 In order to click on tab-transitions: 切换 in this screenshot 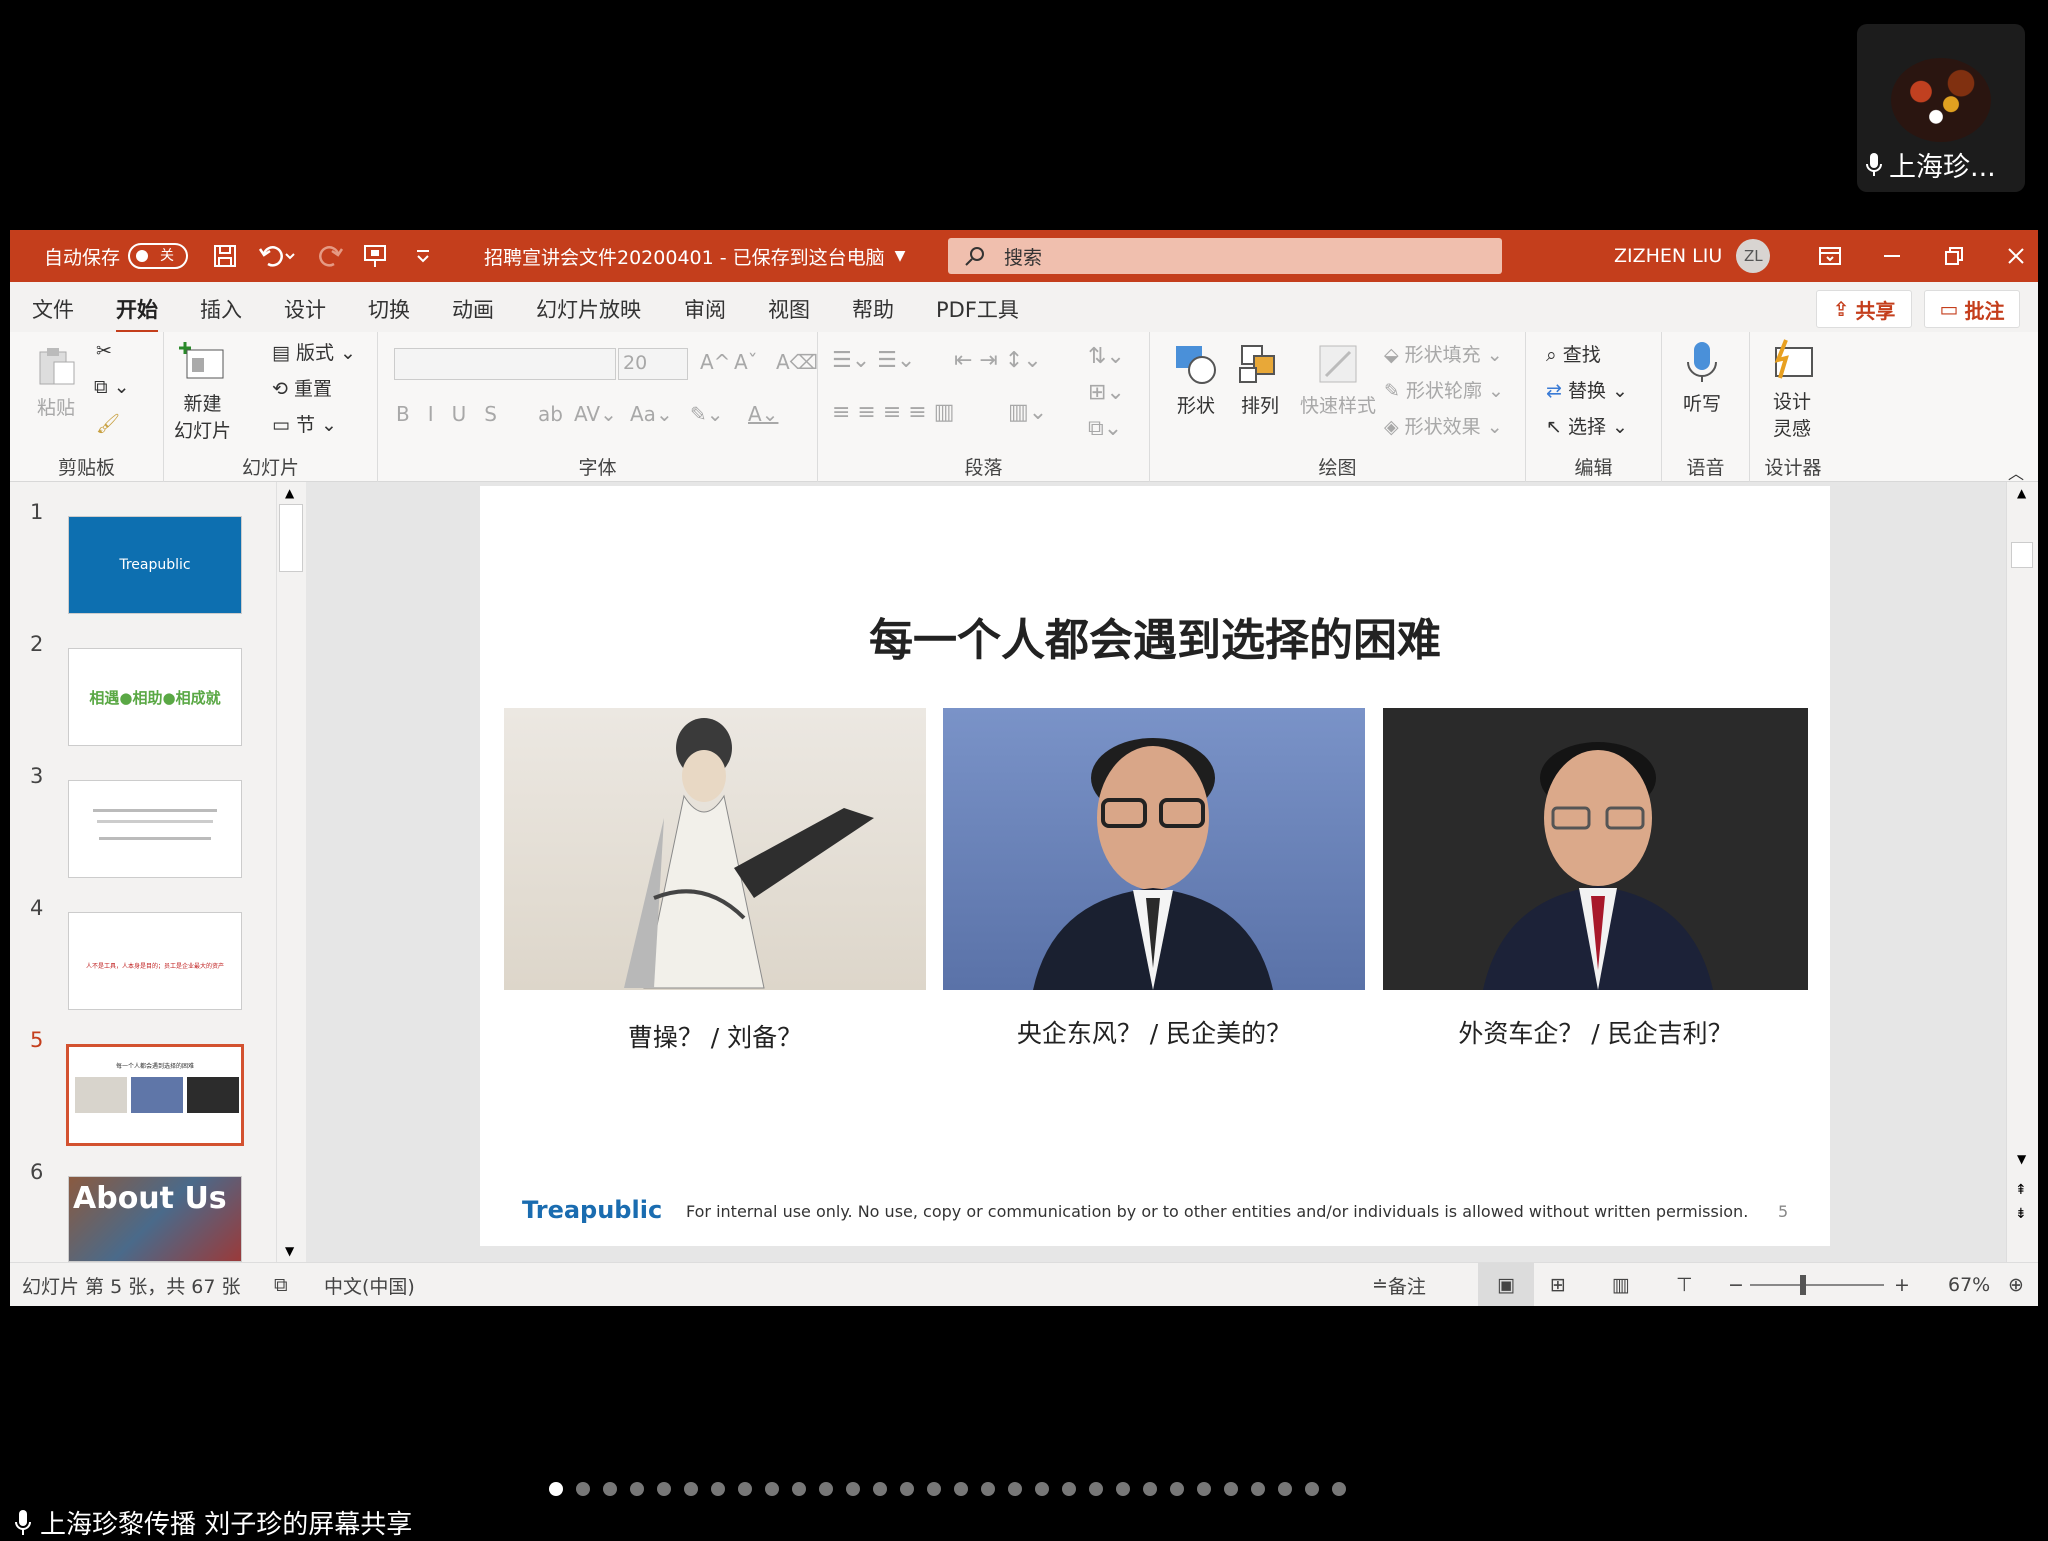, I will do `click(389, 309)`.